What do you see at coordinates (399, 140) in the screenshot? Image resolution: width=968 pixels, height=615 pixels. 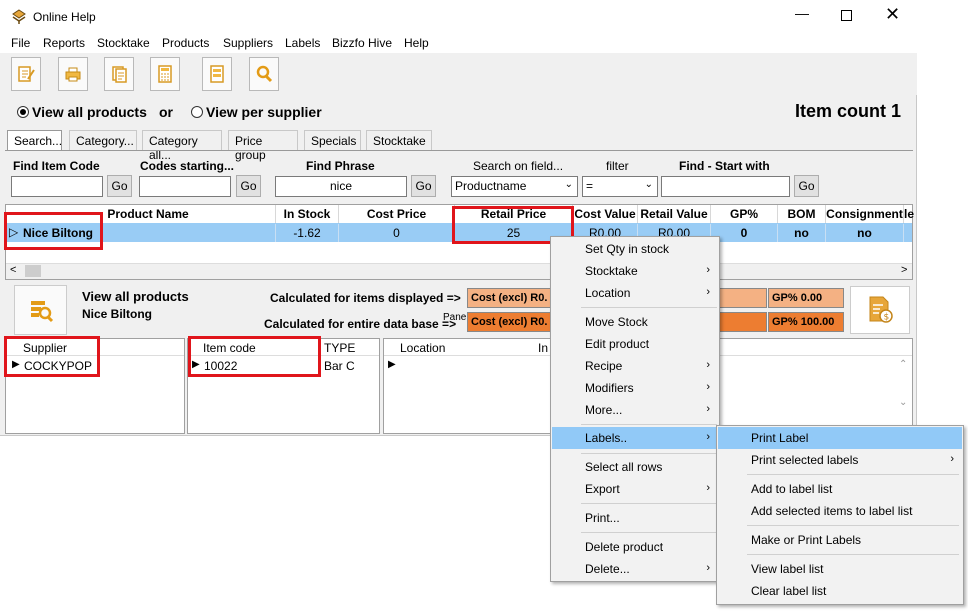 I see `tab-stocktake: Stocktake` at bounding box center [399, 140].